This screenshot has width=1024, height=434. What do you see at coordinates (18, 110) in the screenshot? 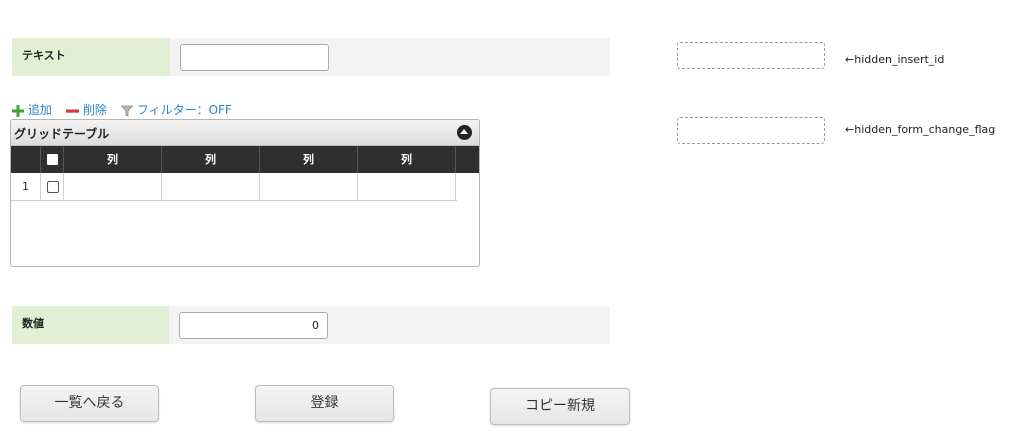
I see `plus-icon` at bounding box center [18, 110].